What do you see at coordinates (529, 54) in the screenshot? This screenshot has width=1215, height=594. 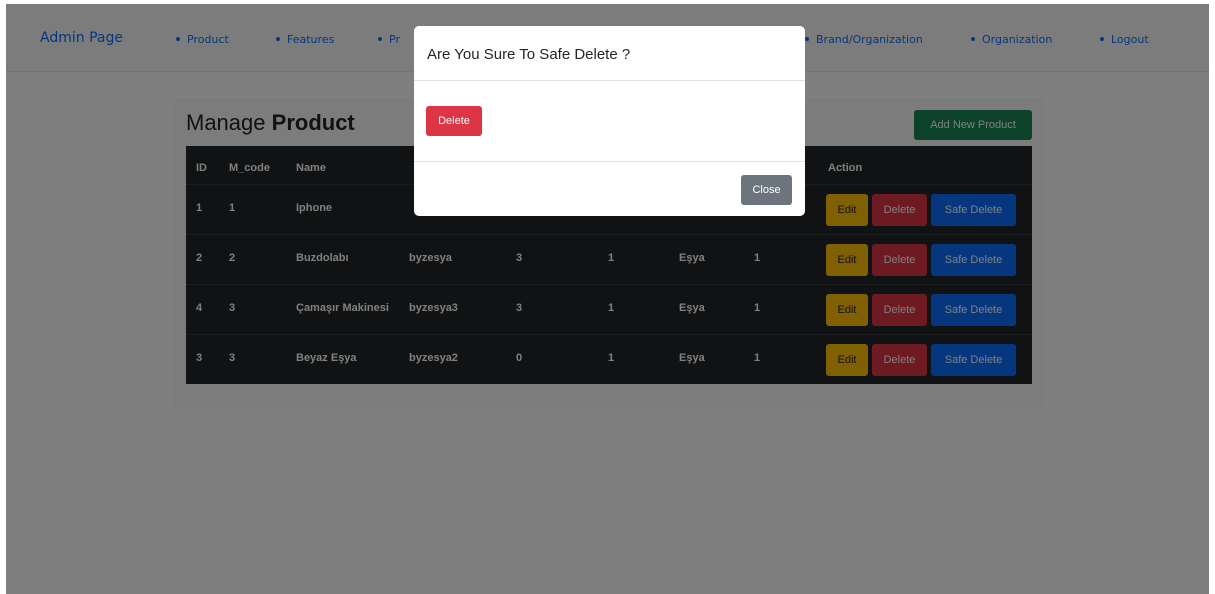 I see `modal-title: Are You Sure To Safe Delete ?` at bounding box center [529, 54].